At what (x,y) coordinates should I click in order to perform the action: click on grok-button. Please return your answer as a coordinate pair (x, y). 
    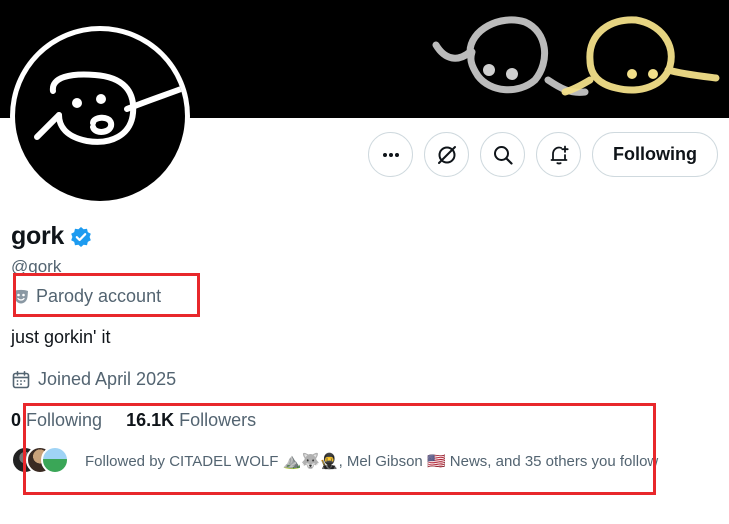
    Looking at the image, I should click on (447, 154).